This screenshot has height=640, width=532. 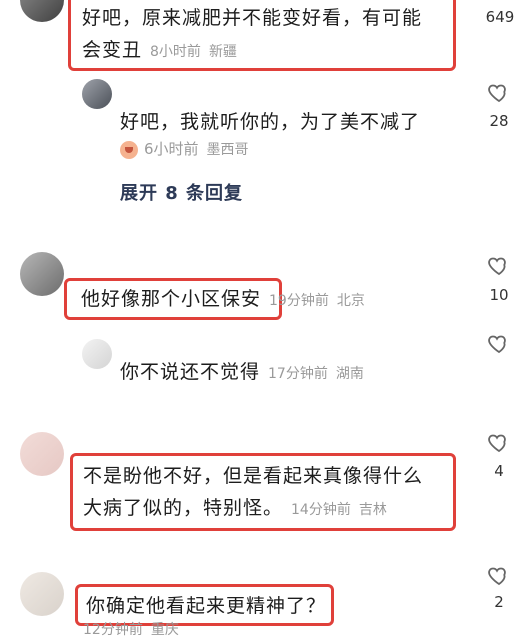 What do you see at coordinates (171, 299) in the screenshot?
I see `comment-line: 他好像那个小区保安` at bounding box center [171, 299].